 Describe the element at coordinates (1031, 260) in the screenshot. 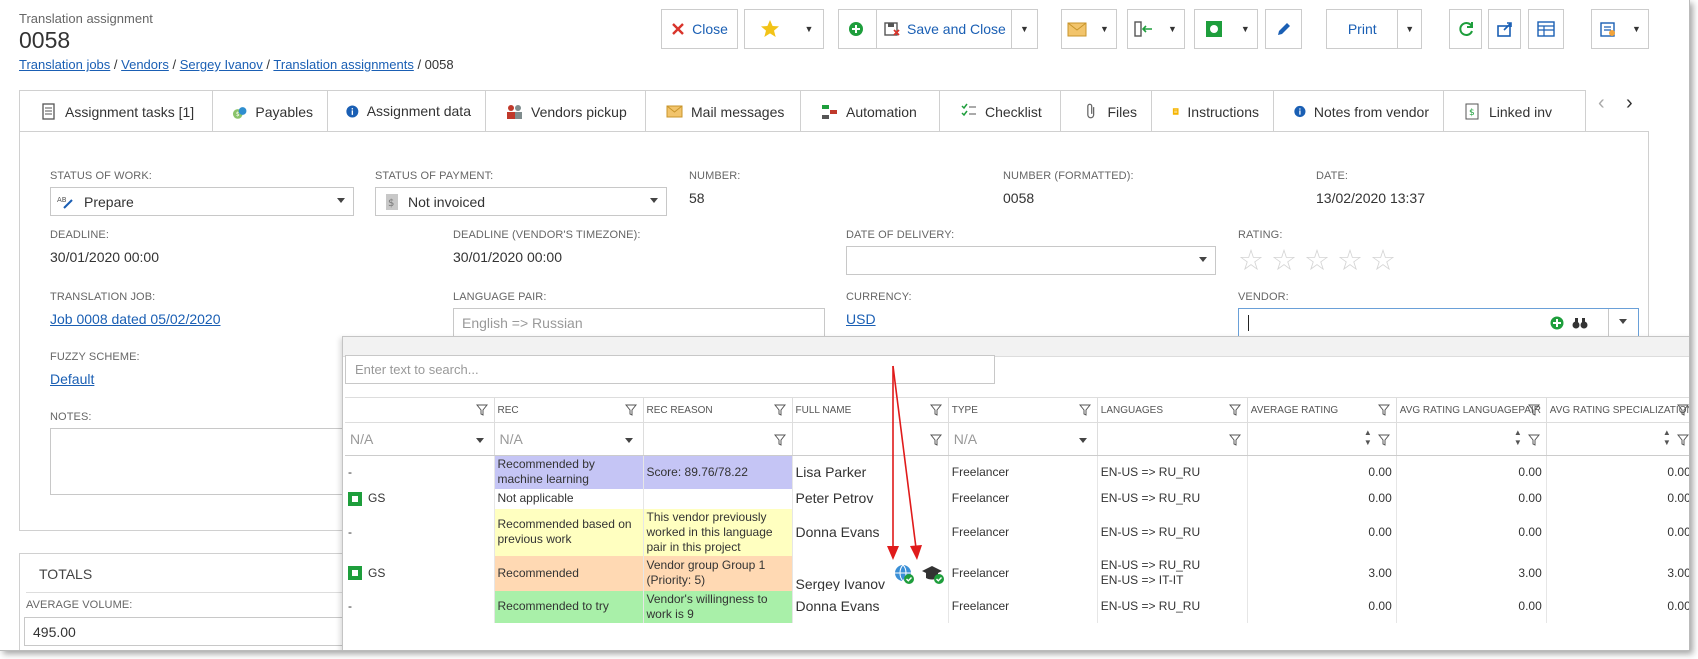

I see `date-of-delivery-picker` at that location.